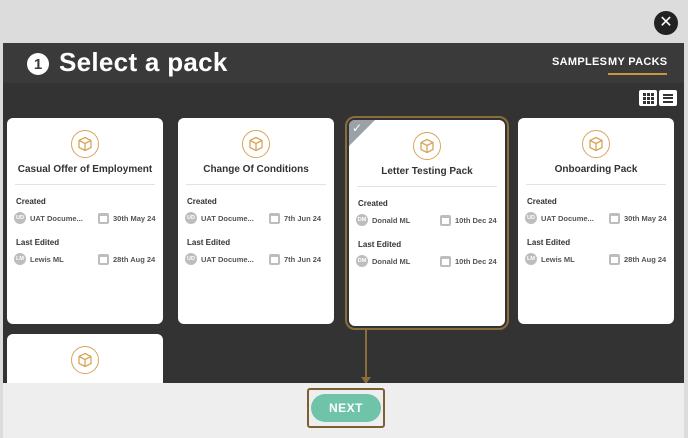 The image size is (688, 438). I want to click on edited-date: 7th Jun 24, so click(303, 259).